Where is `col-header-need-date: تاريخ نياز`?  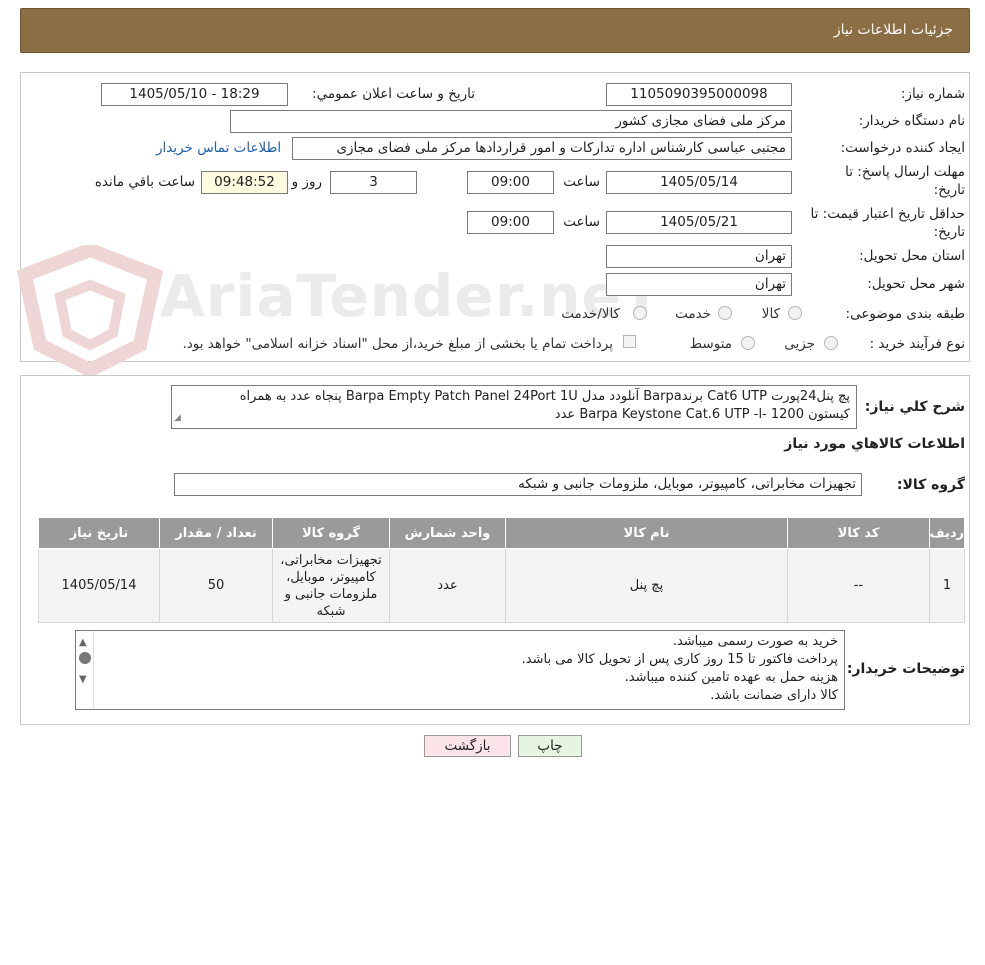 col-header-need-date: تاريخ نياز is located at coordinates (99, 533).